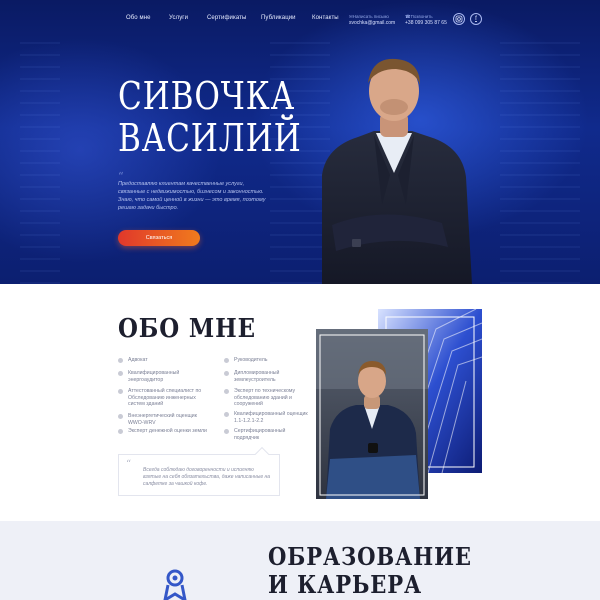  I want to click on education-section: ОБРАЗОВАНИЕ И КАРЬЕРА, so click(300, 560).